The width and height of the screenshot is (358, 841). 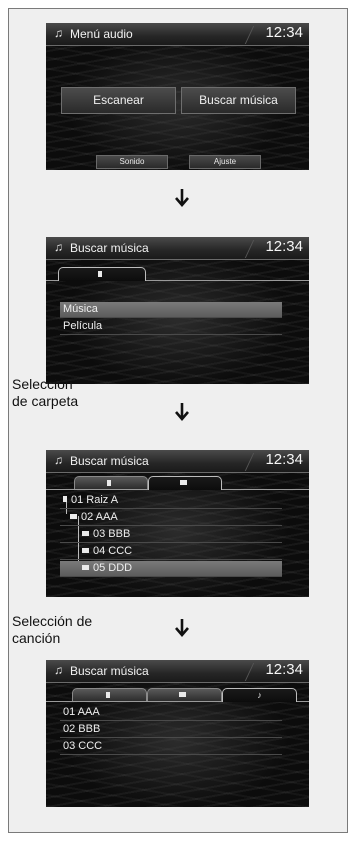 I want to click on caption-line: canción, so click(x=36, y=638).